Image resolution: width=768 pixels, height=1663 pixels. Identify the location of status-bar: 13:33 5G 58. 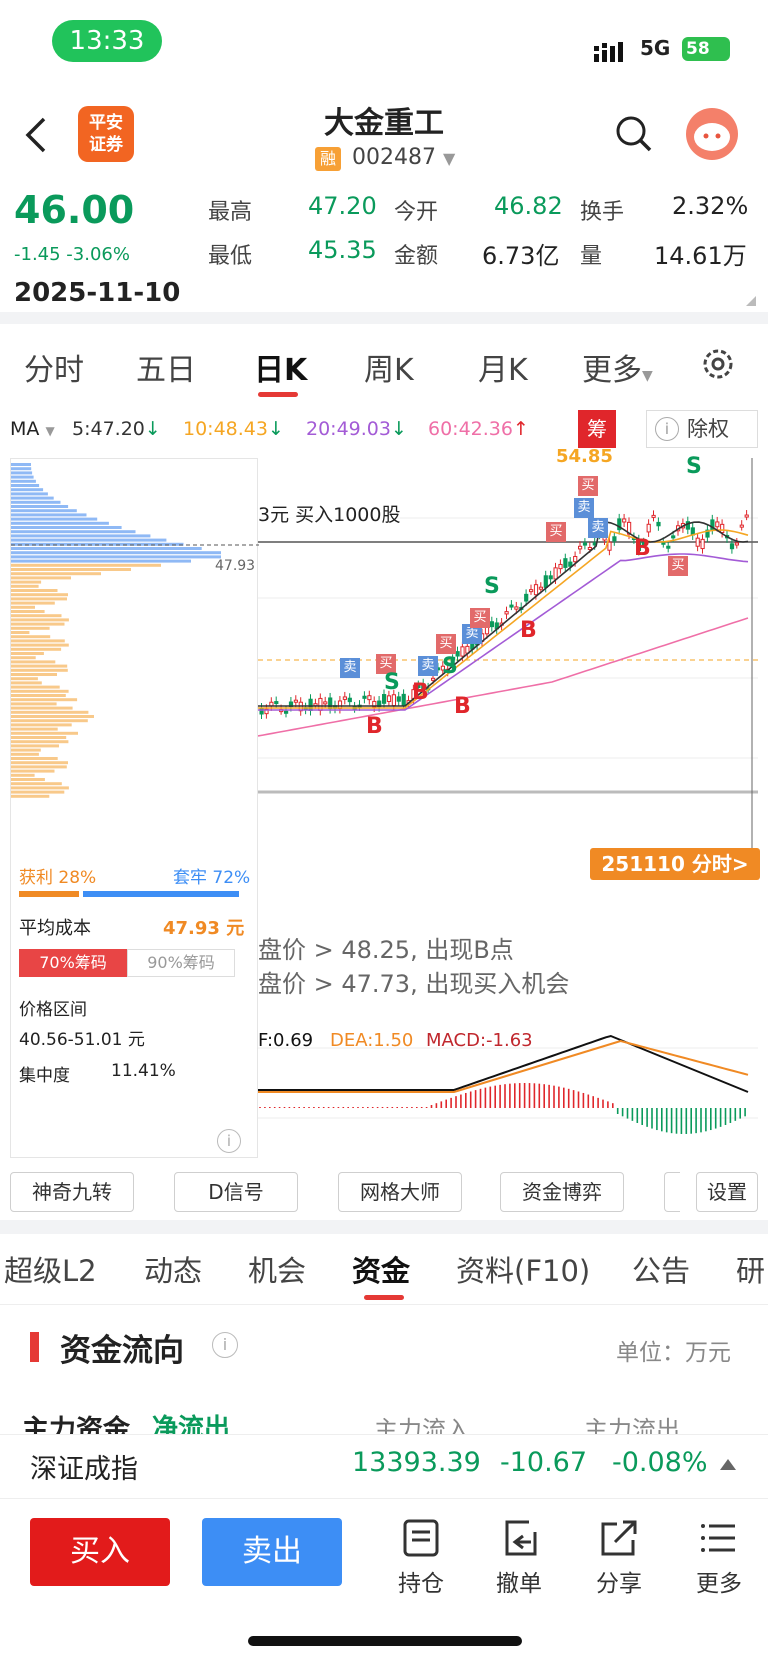
(384, 45).